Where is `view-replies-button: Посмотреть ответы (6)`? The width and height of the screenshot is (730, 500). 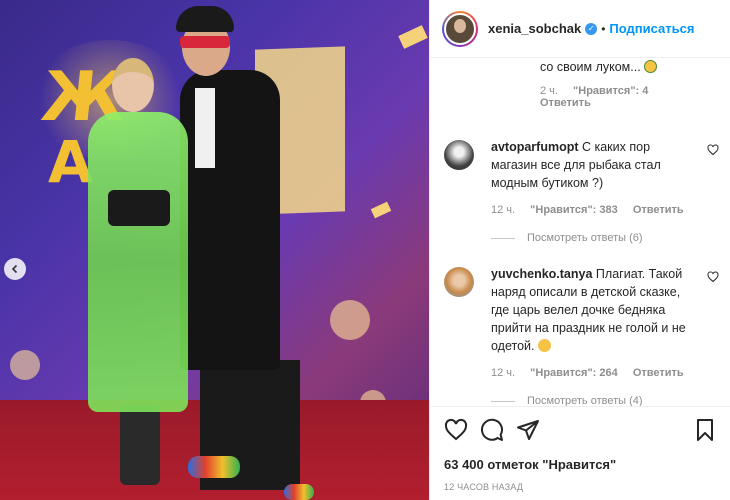
view-replies-button: Посмотреть ответы (6) is located at coordinates (605, 238).